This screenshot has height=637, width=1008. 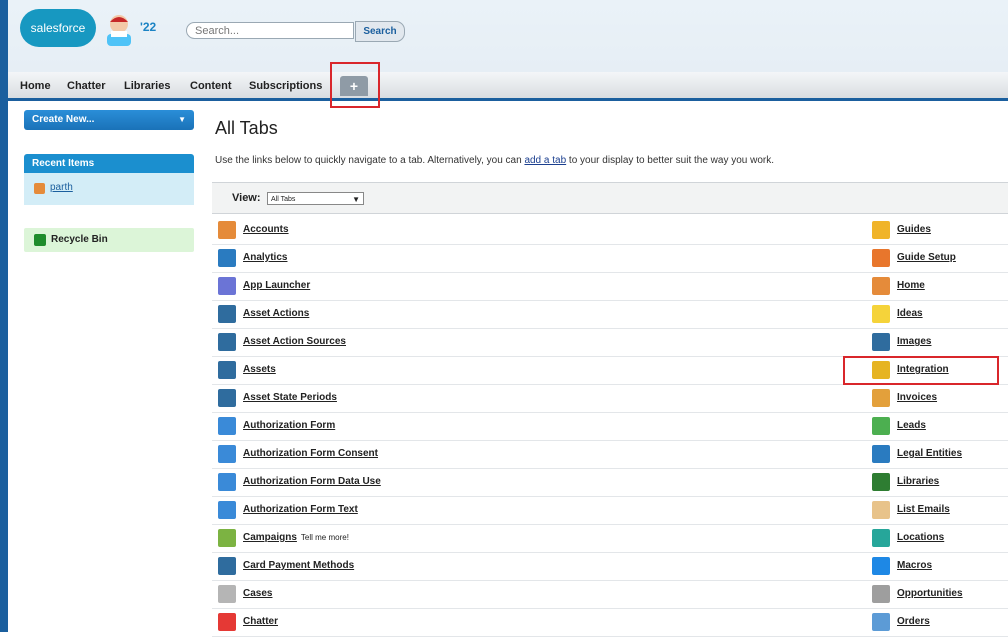 I want to click on salesforce-logo: salesforce, so click(x=58, y=28).